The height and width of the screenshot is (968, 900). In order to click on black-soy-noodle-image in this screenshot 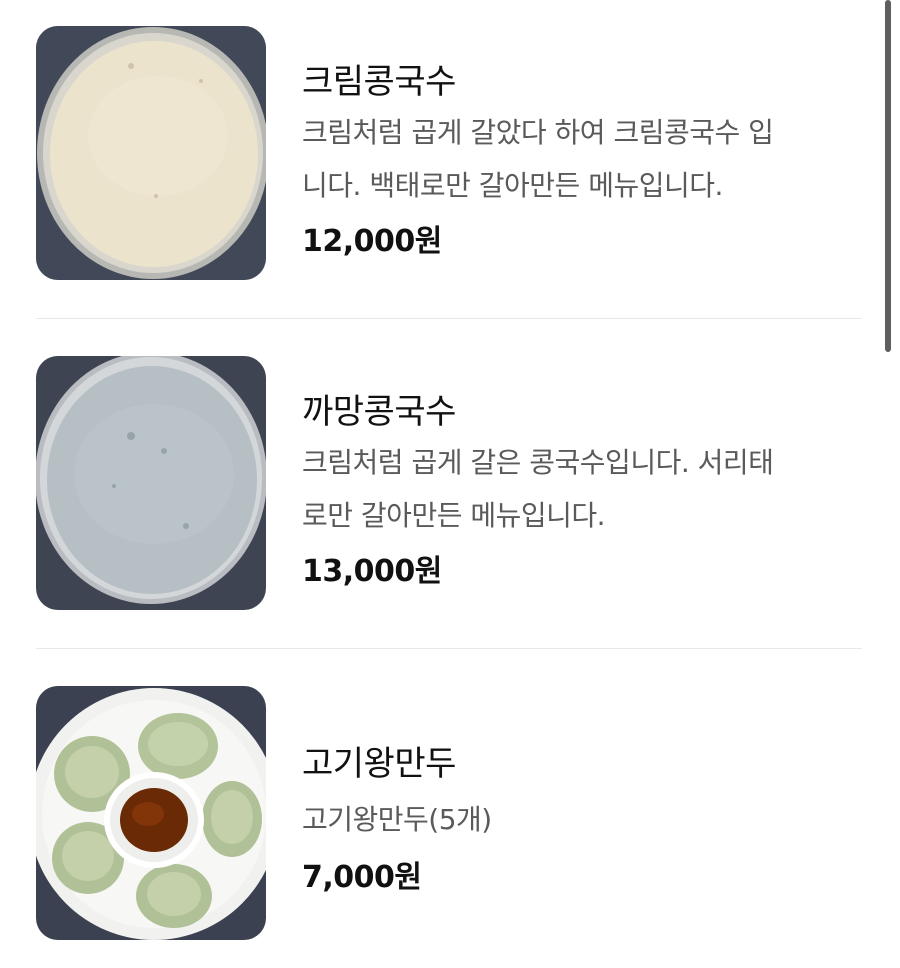, I will do `click(151, 483)`.